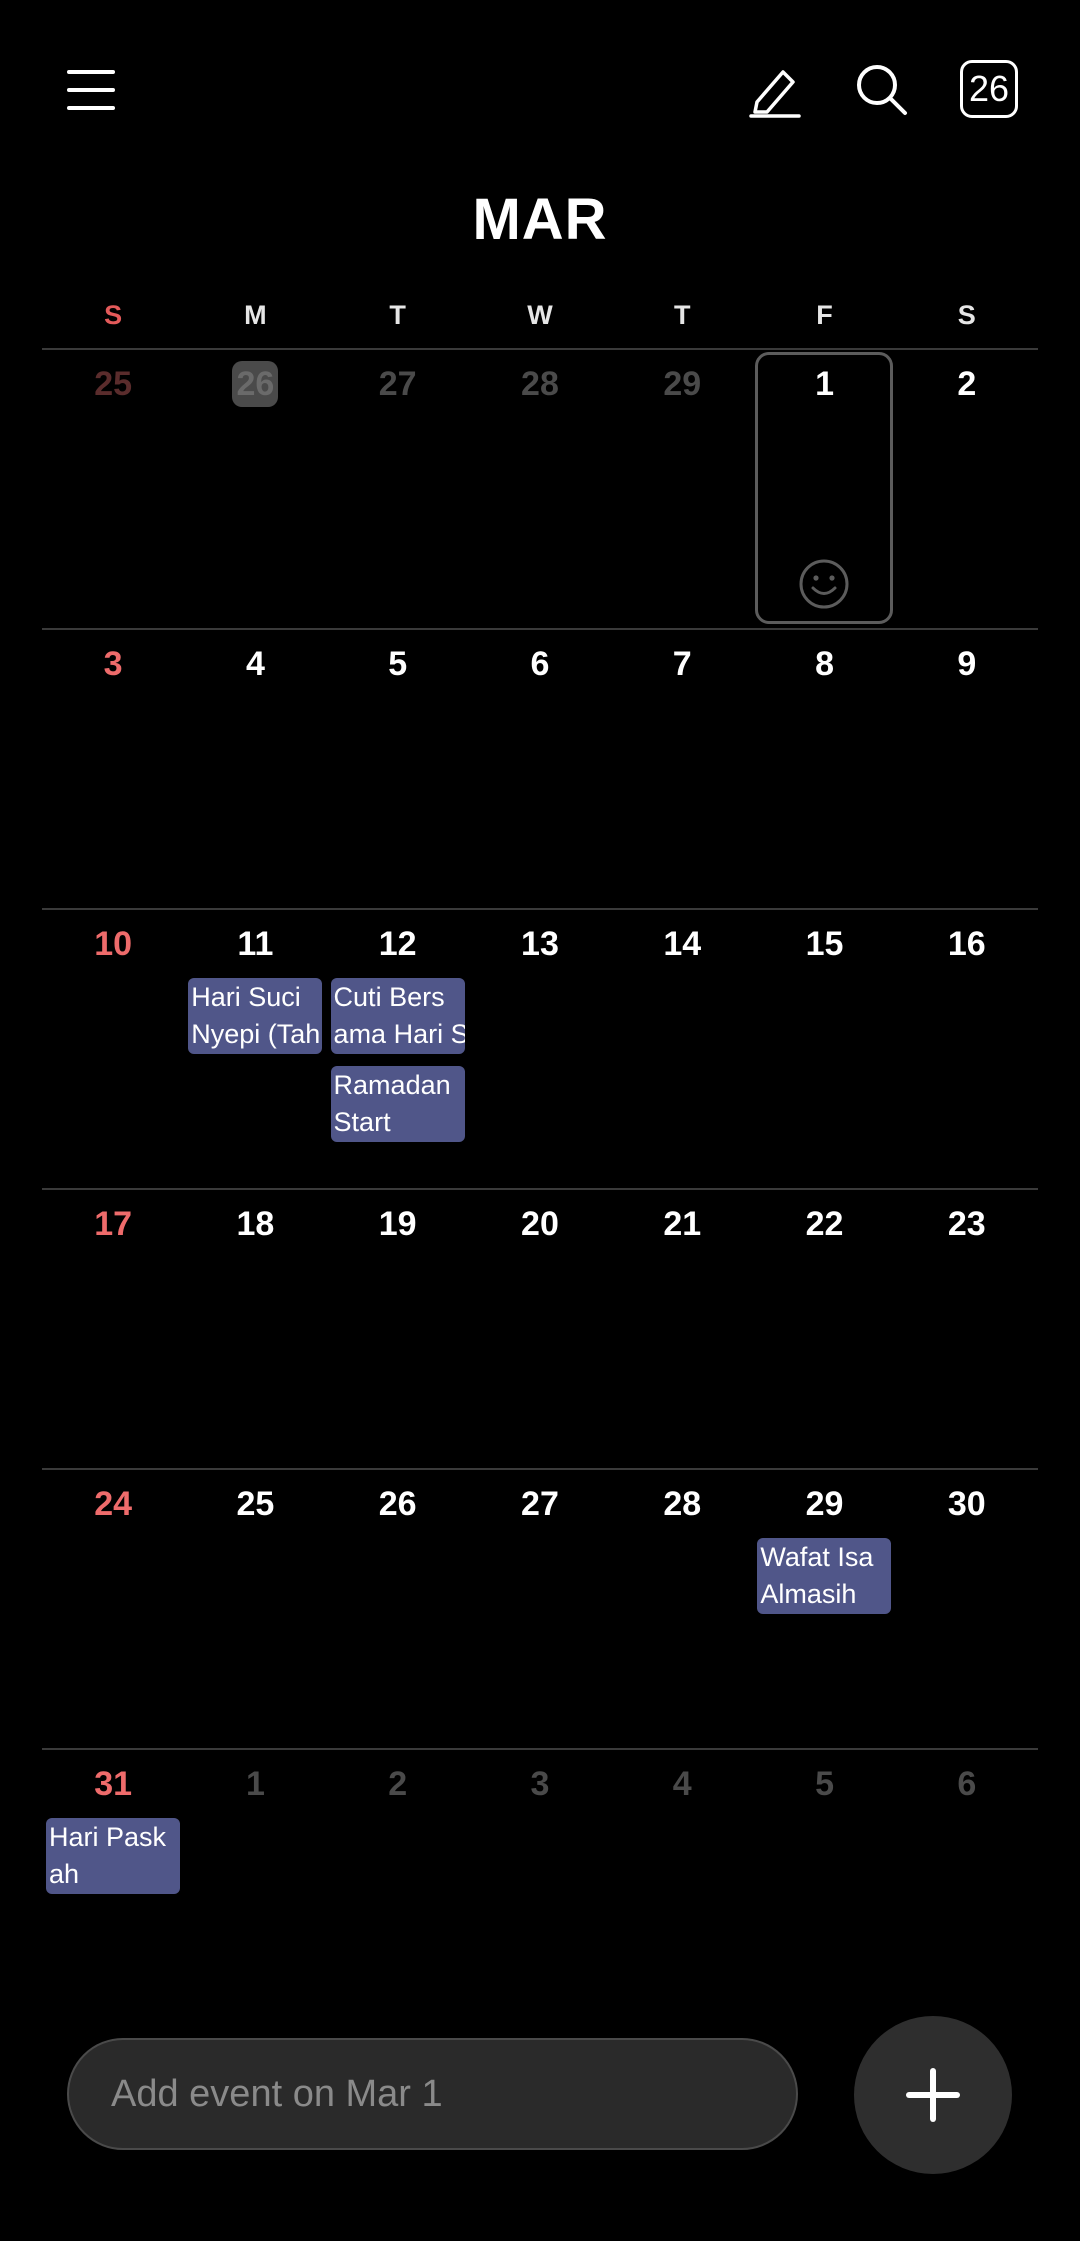 The width and height of the screenshot is (1080, 2241). What do you see at coordinates (540, 944) in the screenshot?
I see `day-number: 13` at bounding box center [540, 944].